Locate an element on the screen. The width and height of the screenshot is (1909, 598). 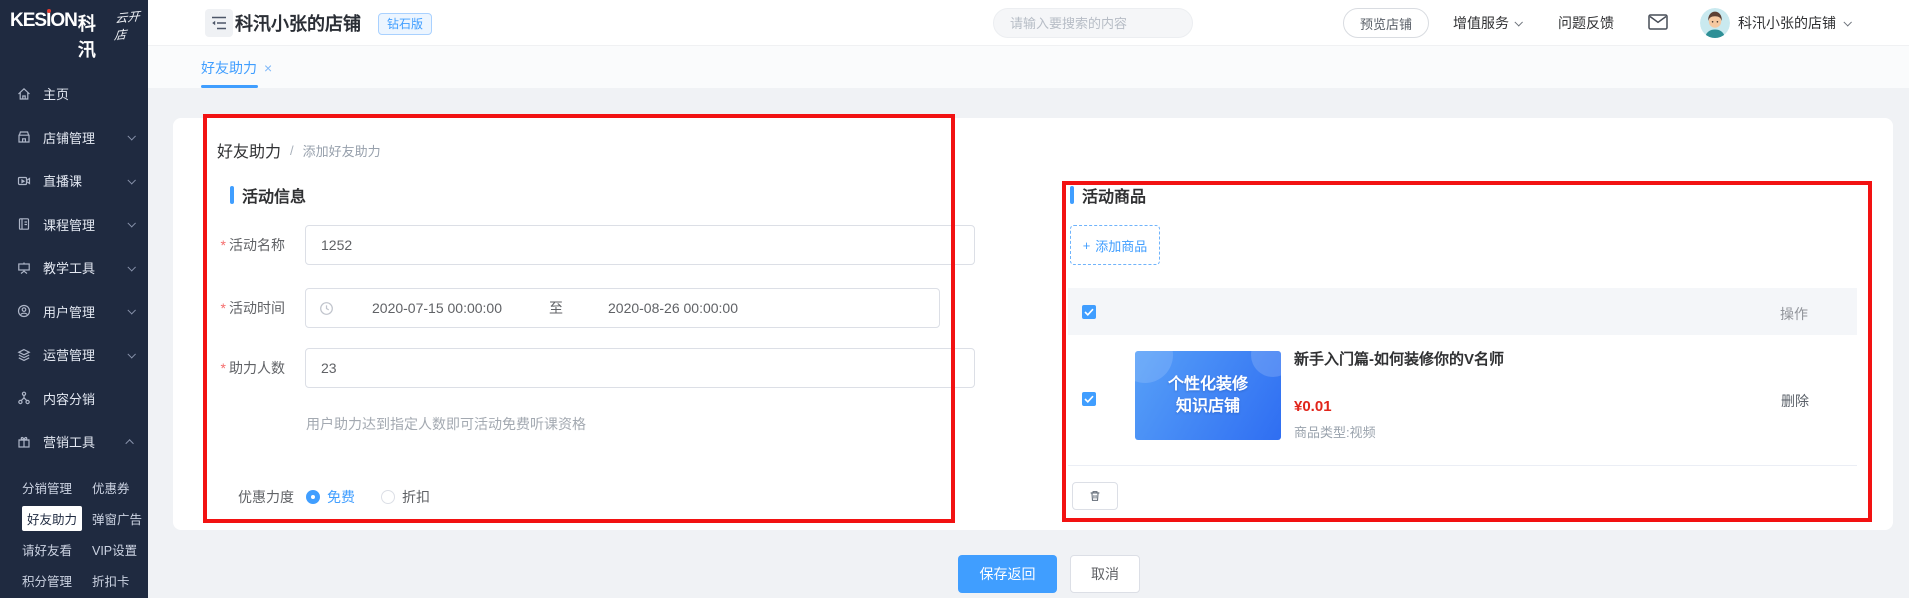
sidebar-item-content-distribution: 内容分销 is located at coordinates (74, 399).